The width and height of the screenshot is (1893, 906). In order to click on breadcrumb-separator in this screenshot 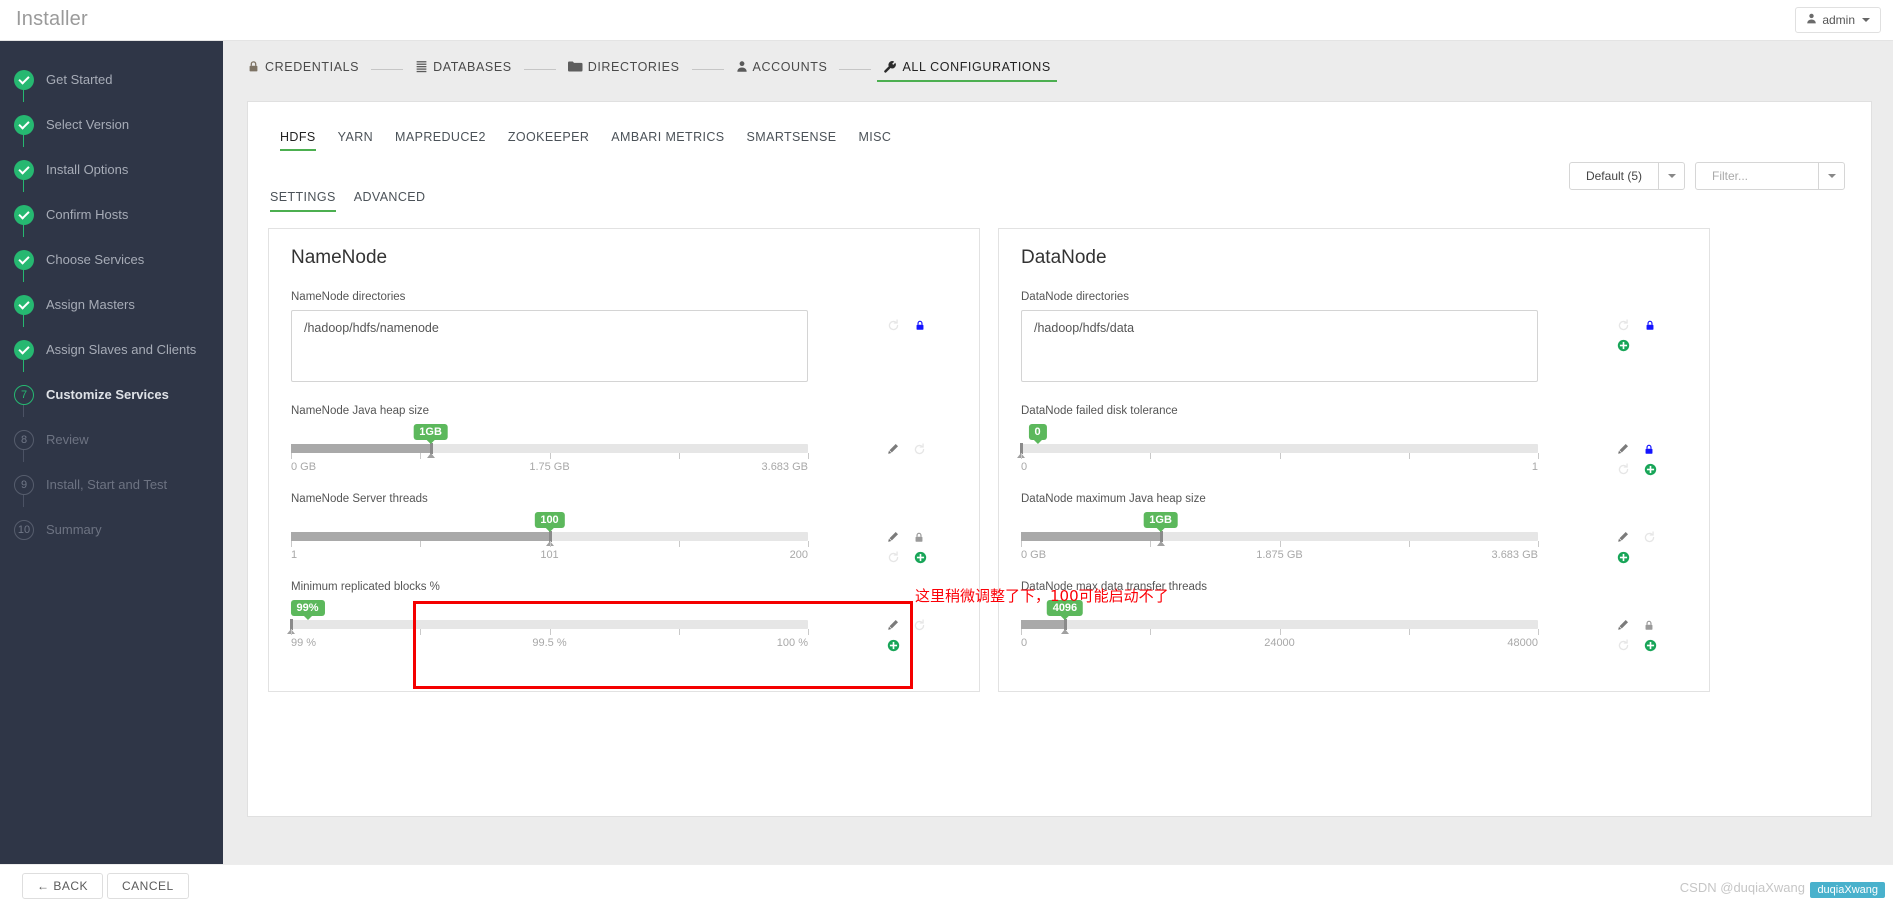, I will do `click(707, 69)`.